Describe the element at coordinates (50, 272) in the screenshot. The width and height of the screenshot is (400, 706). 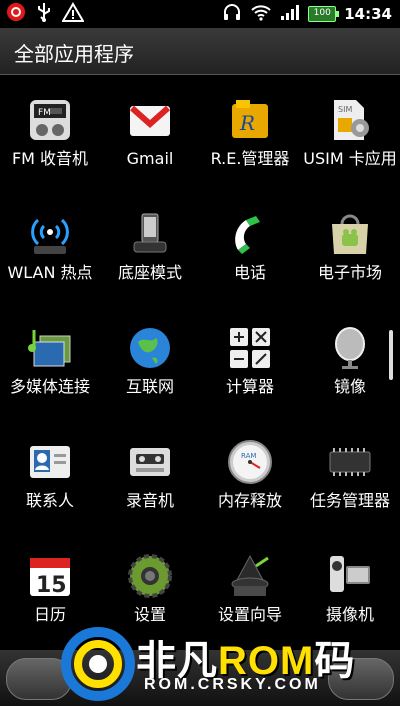
I see `app-label: WLAN 热点` at that location.